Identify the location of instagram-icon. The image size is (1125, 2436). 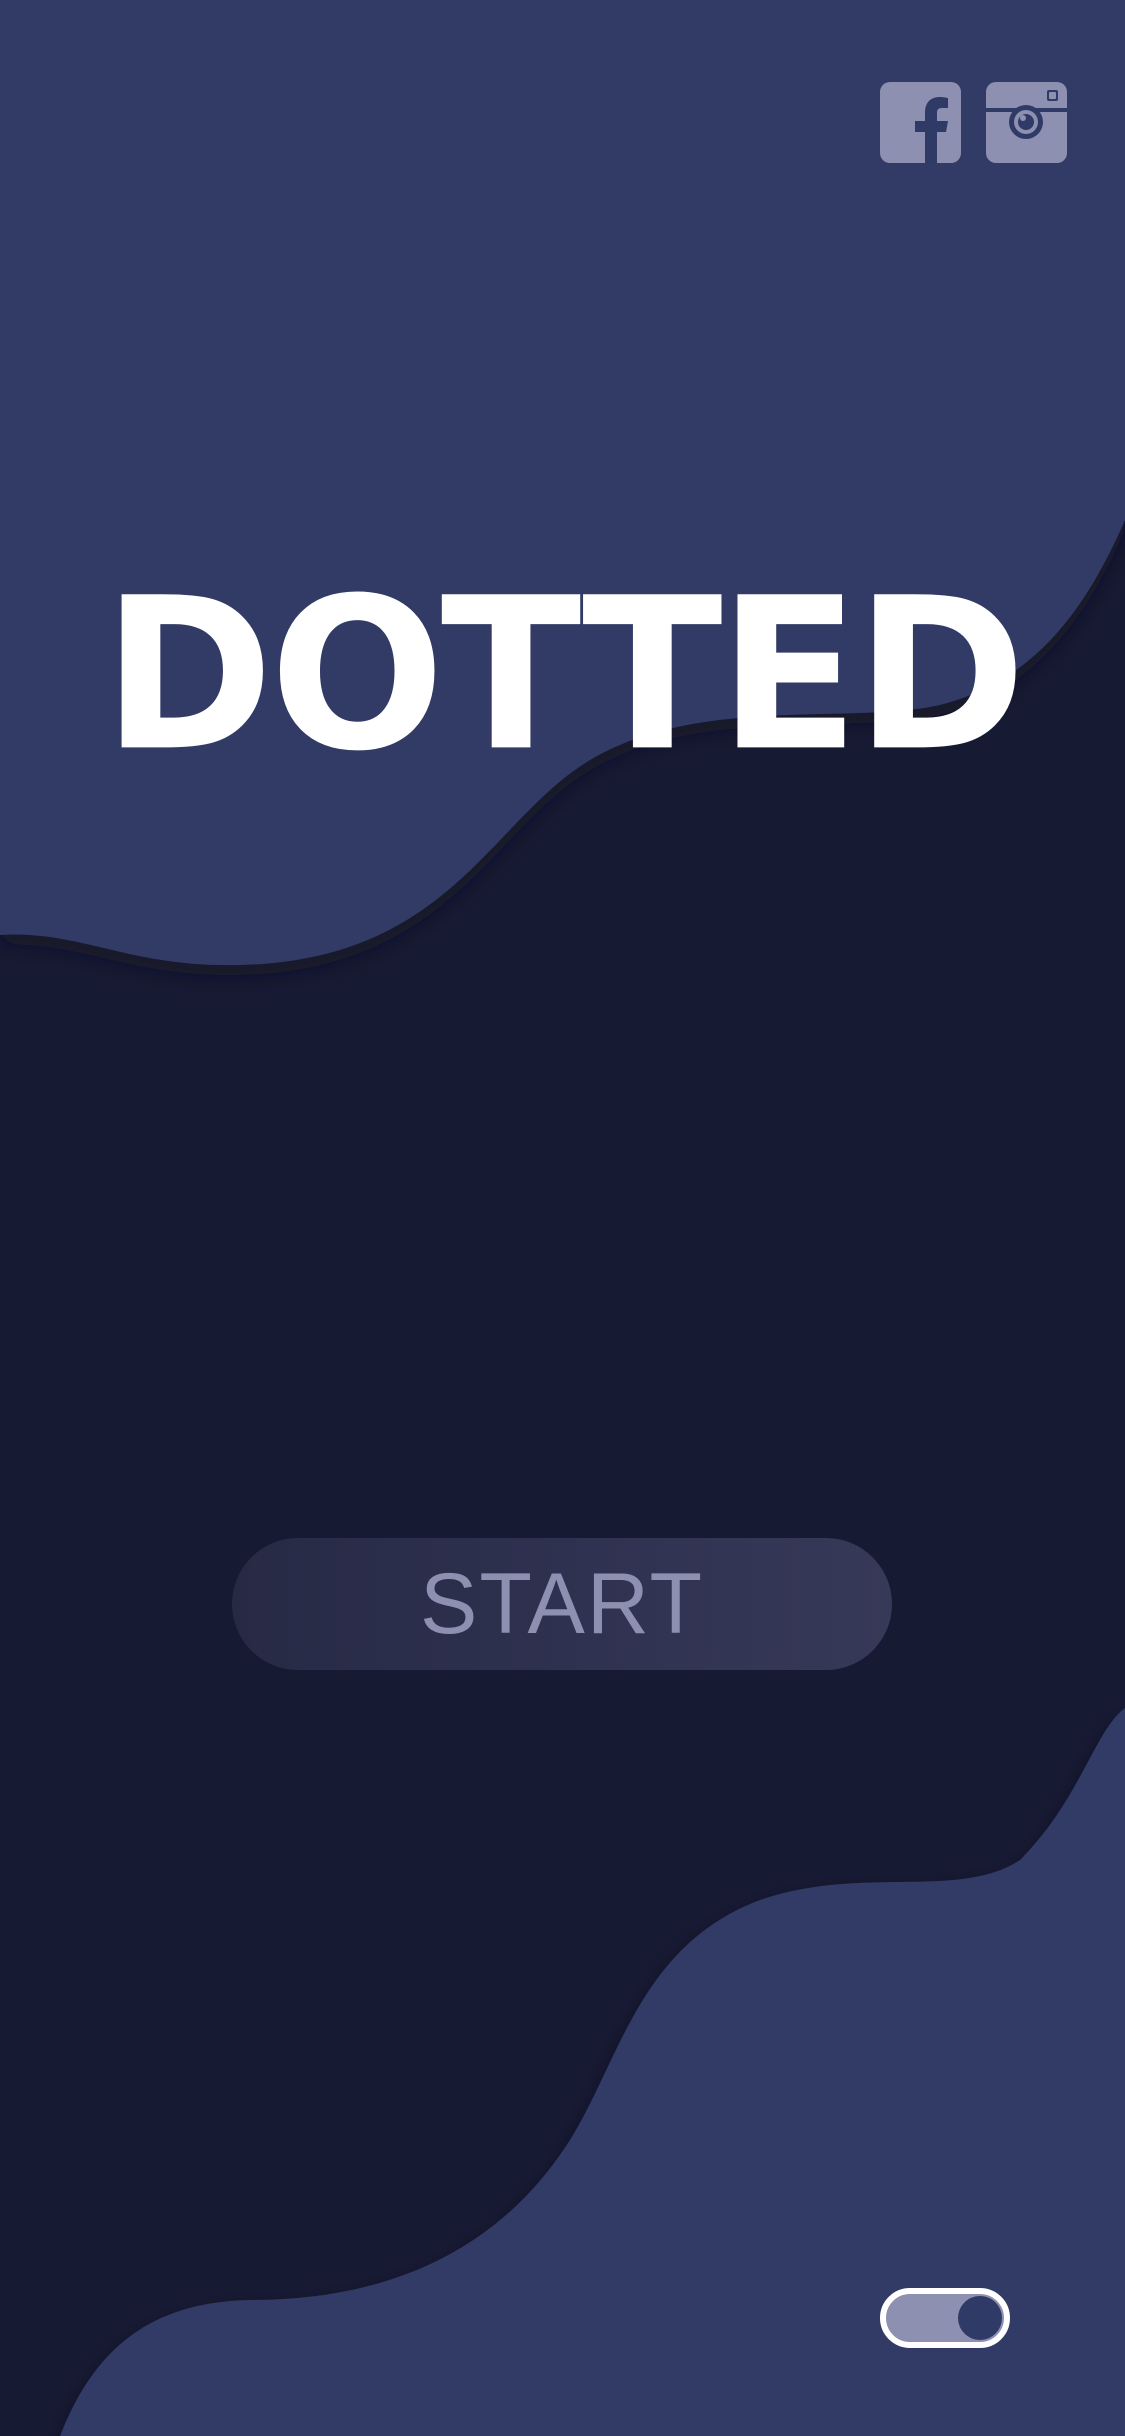
(1026, 122).